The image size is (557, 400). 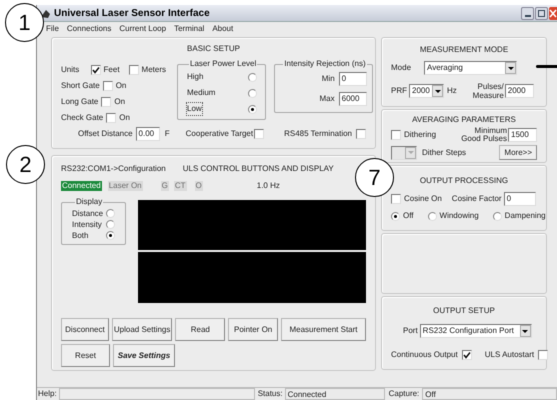 What do you see at coordinates (522, 135) in the screenshot?
I see `input-field: 1500` at bounding box center [522, 135].